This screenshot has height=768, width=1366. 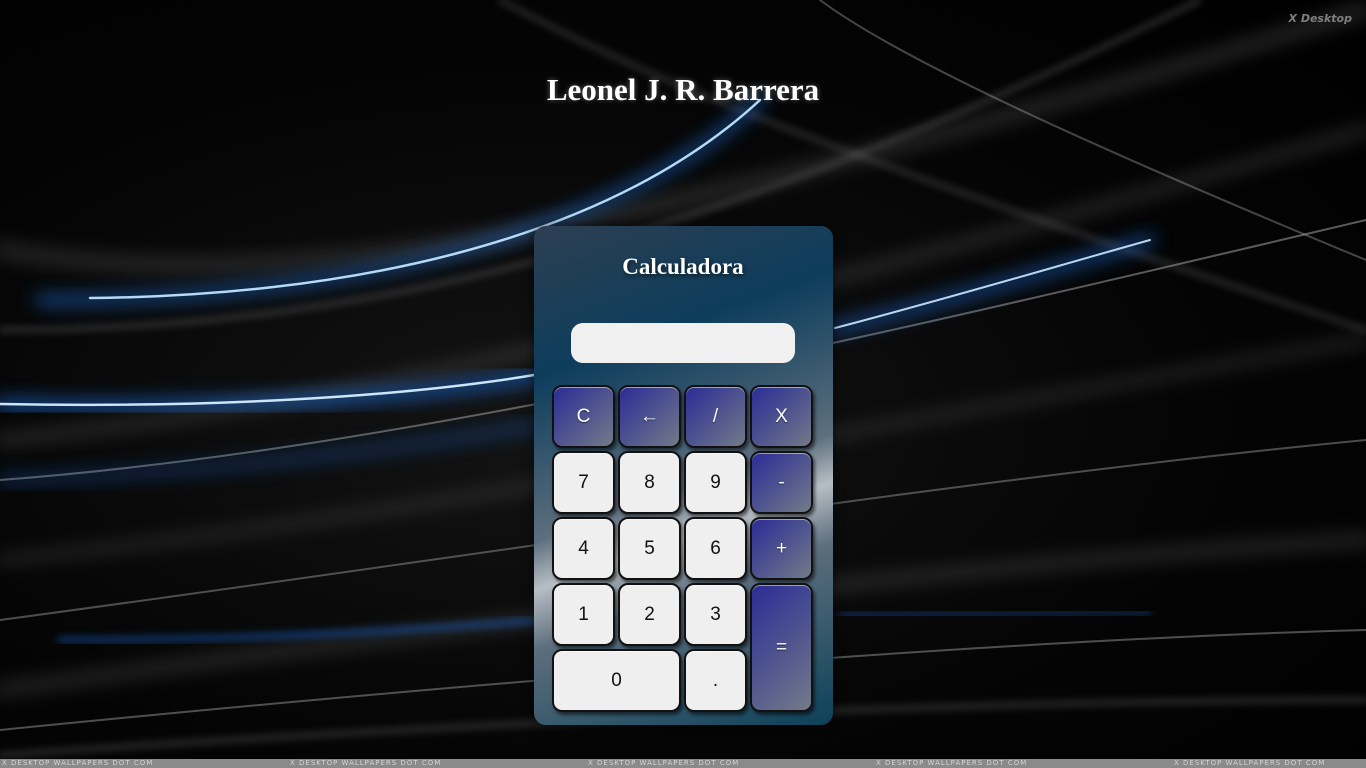 I want to click on wallpaper-logo: X Desktop, so click(x=1320, y=18).